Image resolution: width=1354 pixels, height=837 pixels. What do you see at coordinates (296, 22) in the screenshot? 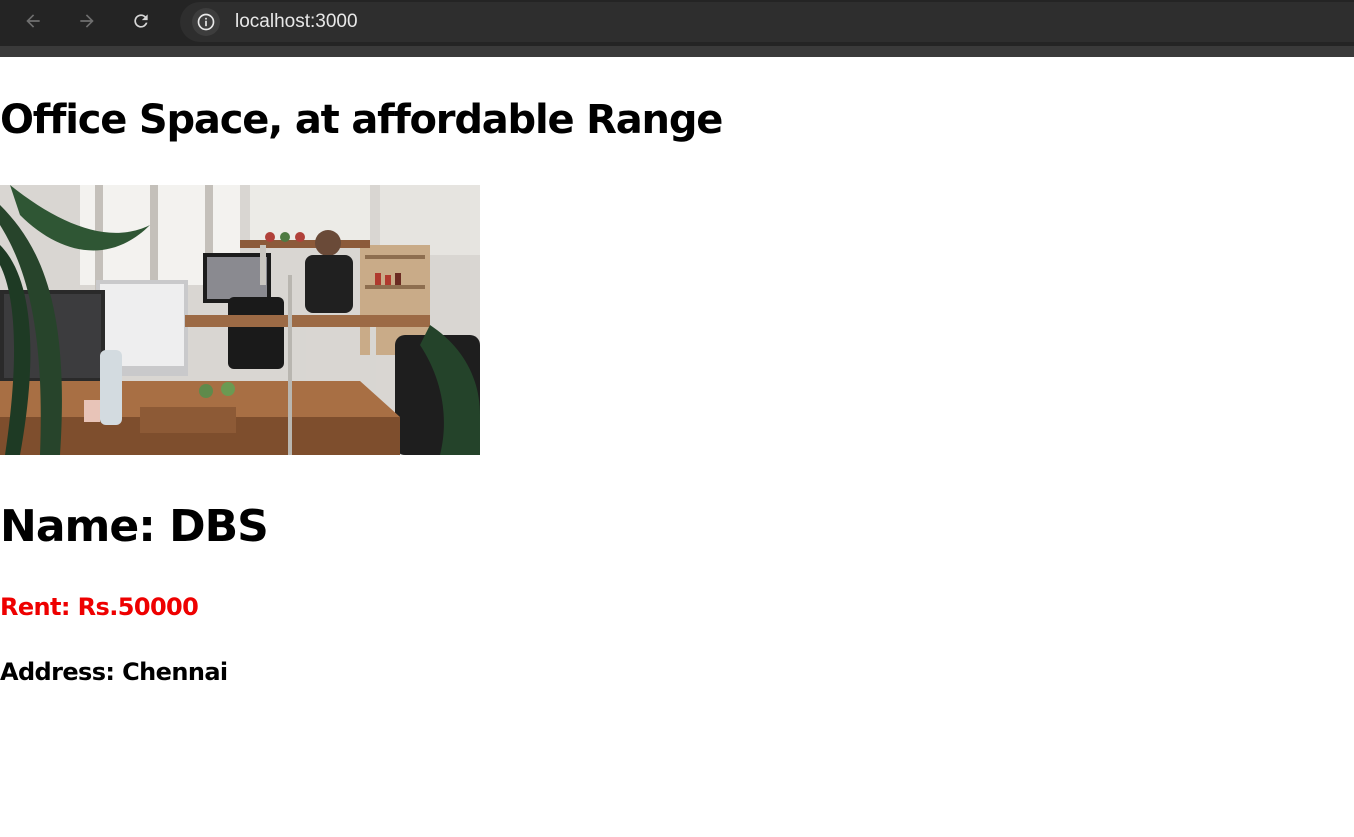
I see `url-text: localhost:3000` at bounding box center [296, 22].